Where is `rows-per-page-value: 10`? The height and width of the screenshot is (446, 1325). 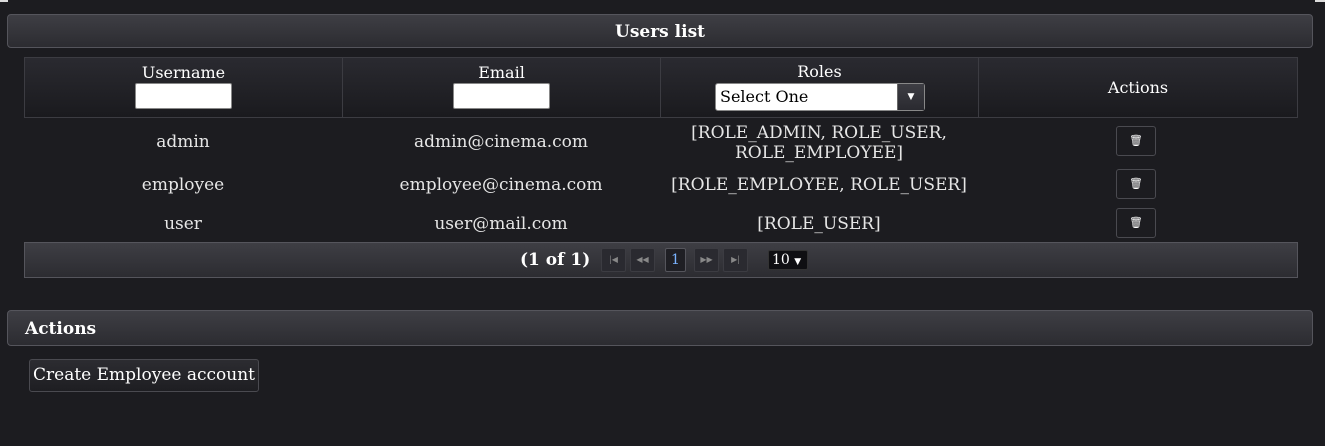
rows-per-page-value: 10 is located at coordinates (781, 260).